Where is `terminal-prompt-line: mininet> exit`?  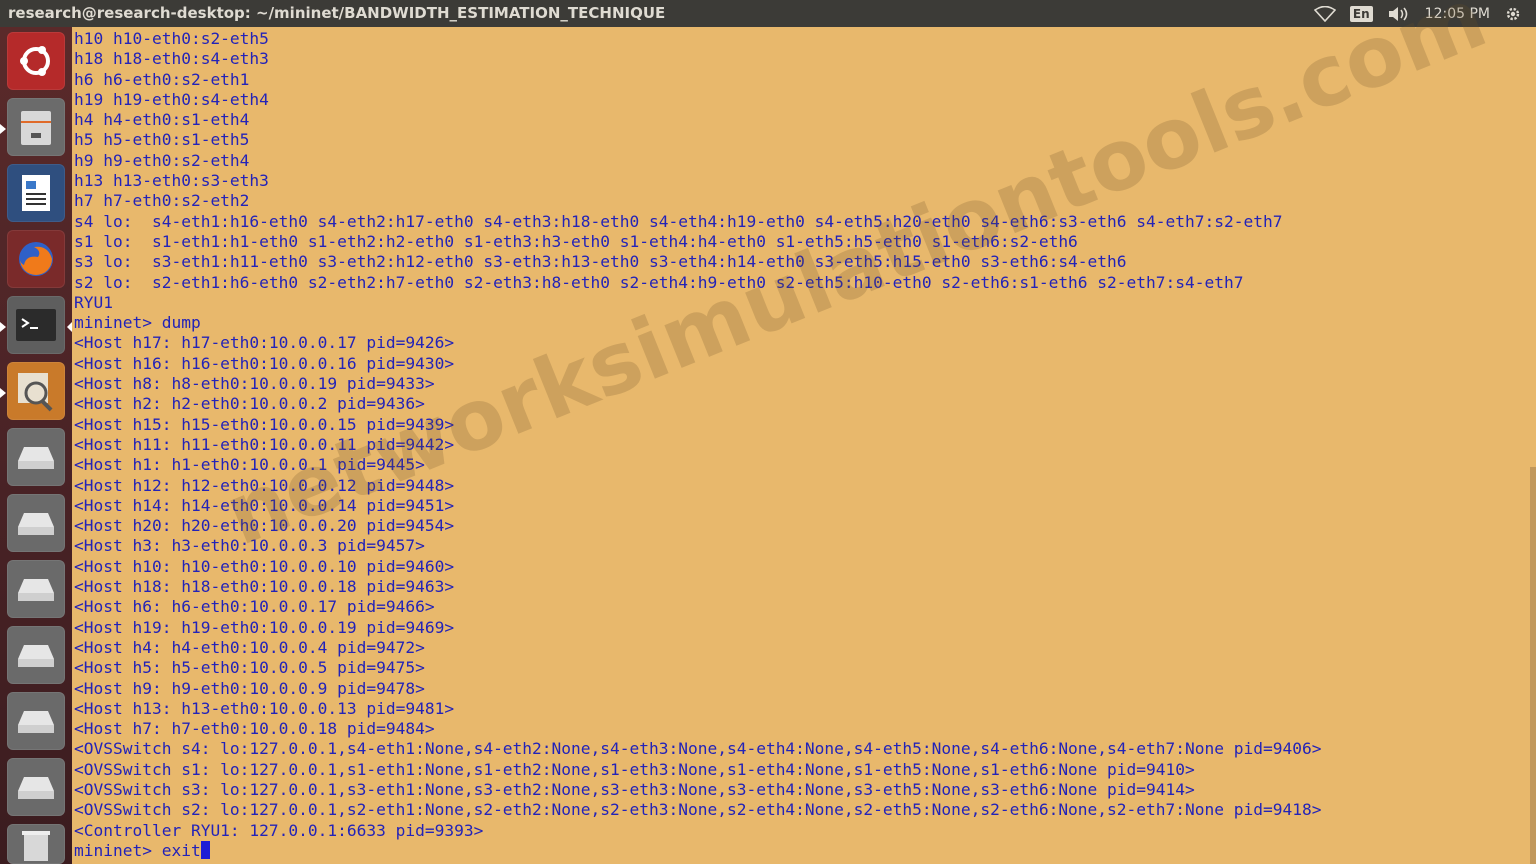 terminal-prompt-line: mininet> exit is located at coordinates (697, 850).